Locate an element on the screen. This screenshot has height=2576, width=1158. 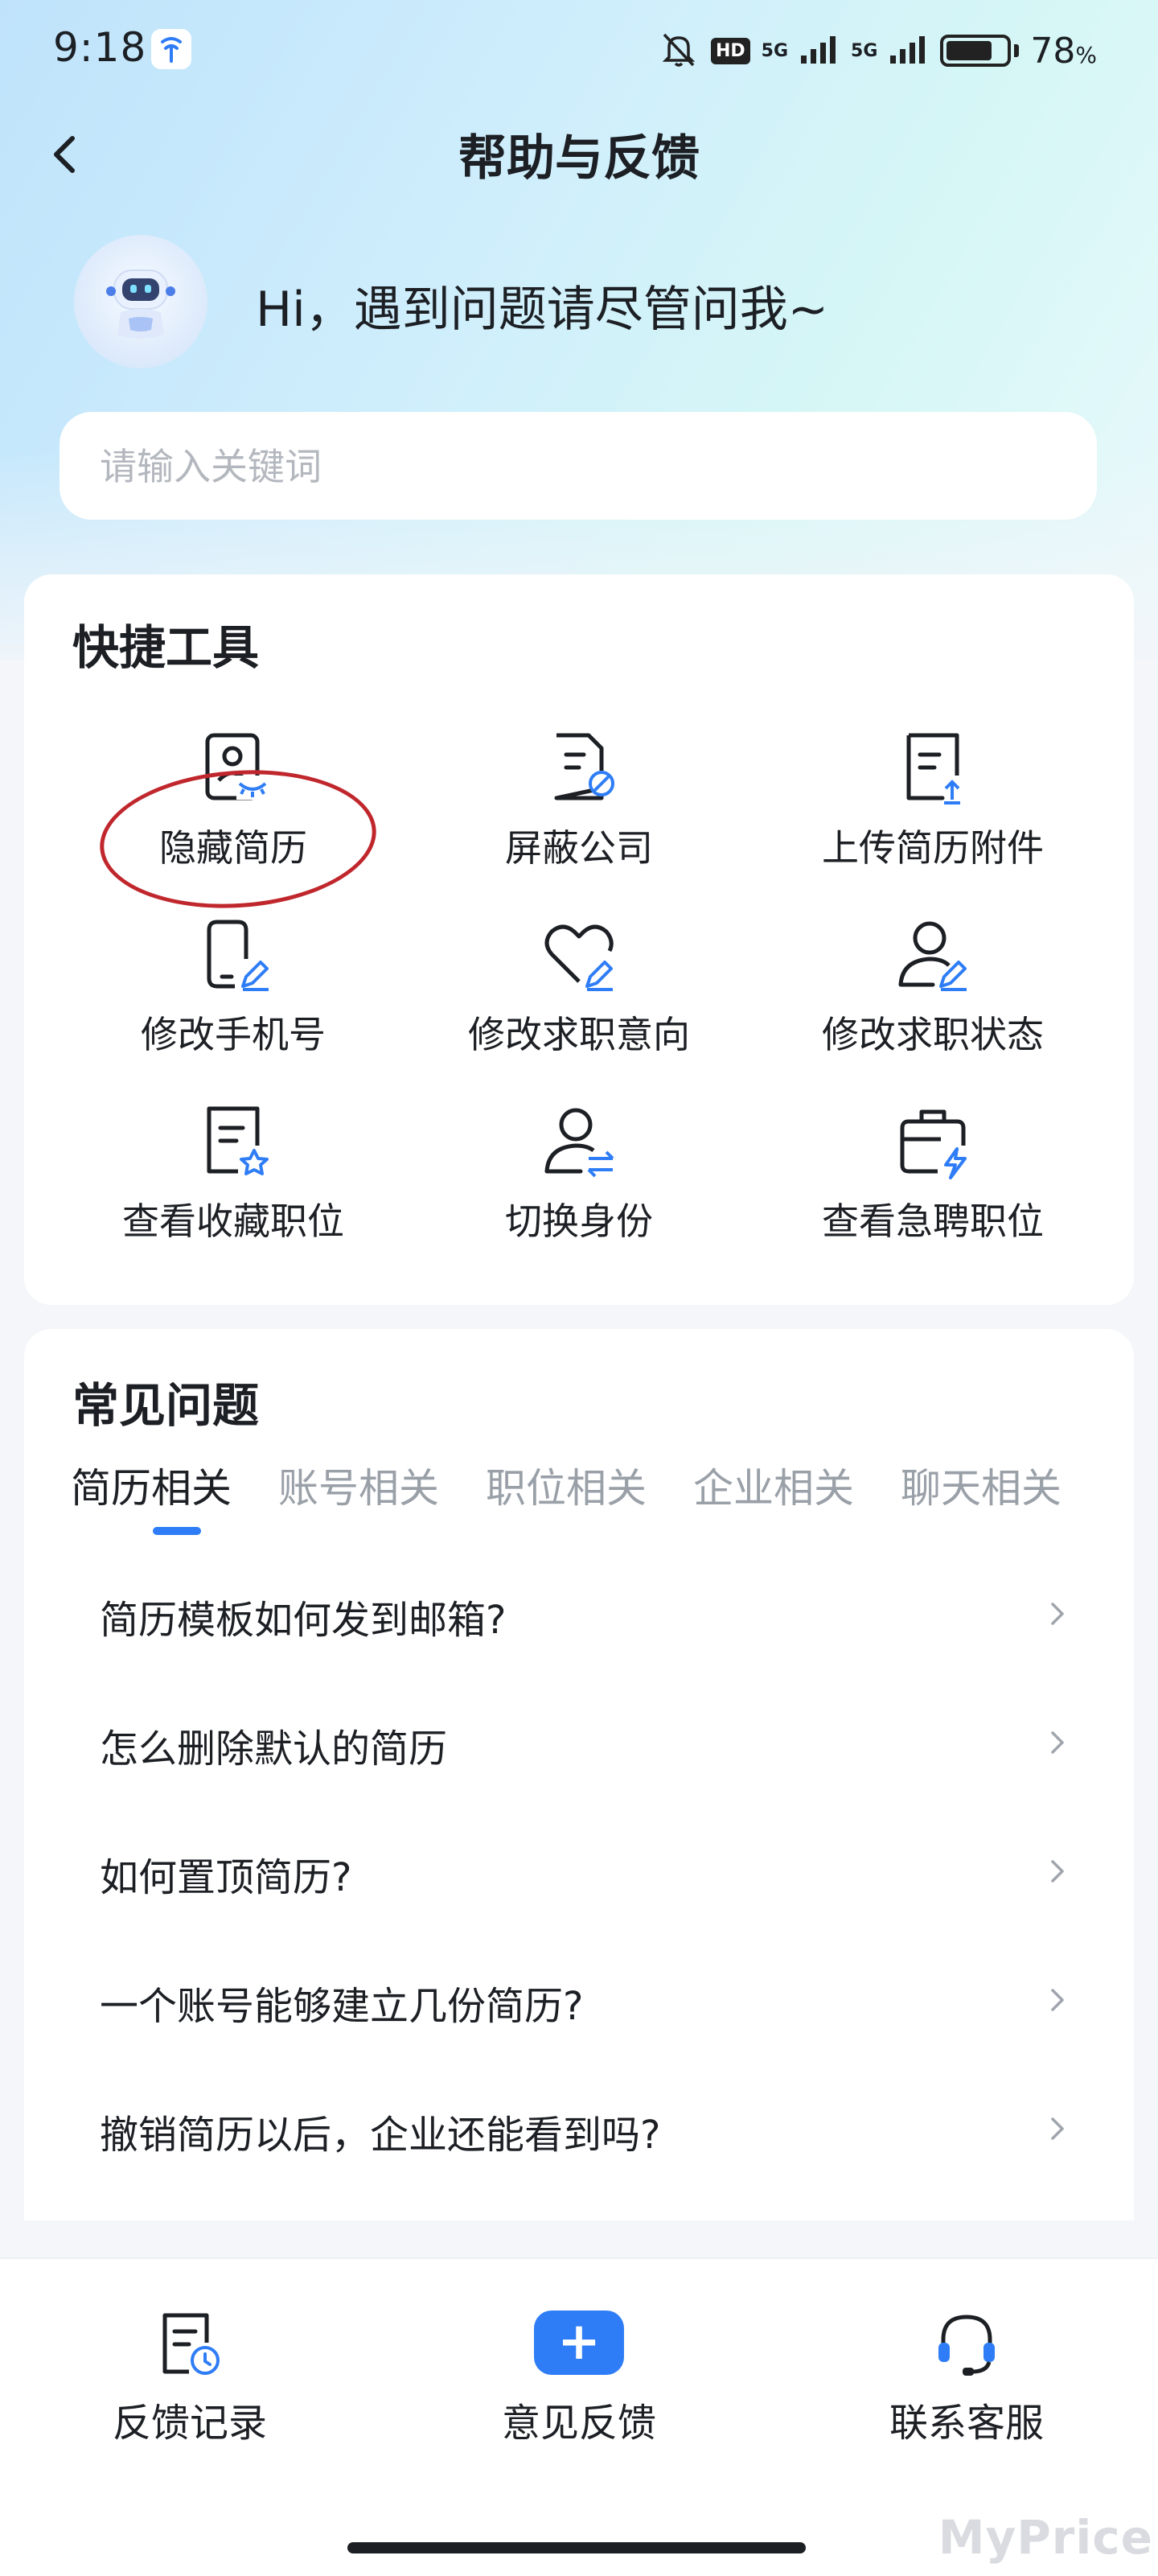
faq-title: 常见问题 is located at coordinates (166, 1405).